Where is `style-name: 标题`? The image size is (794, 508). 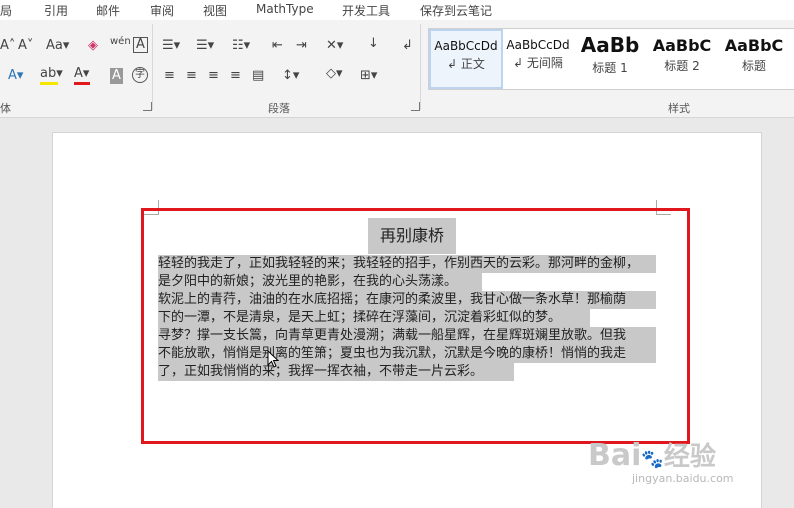 style-name: 标题 is located at coordinates (753, 66).